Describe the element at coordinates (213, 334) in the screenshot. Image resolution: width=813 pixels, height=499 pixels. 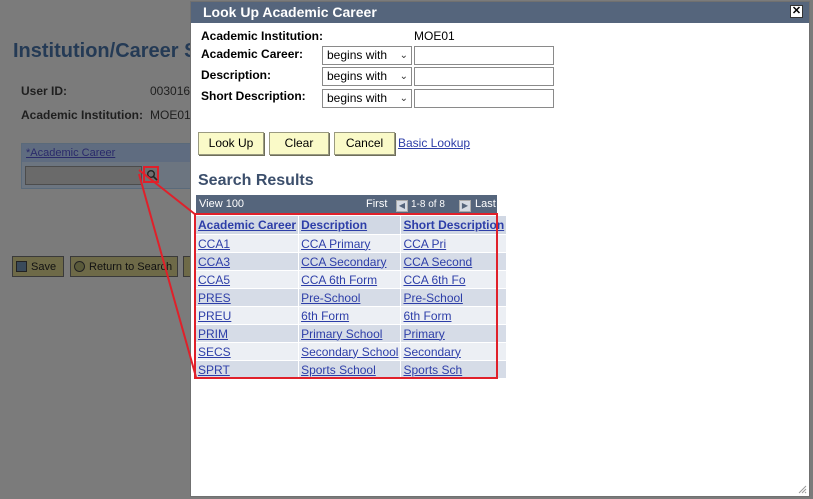
I see `result-career-code: PRIM` at that location.